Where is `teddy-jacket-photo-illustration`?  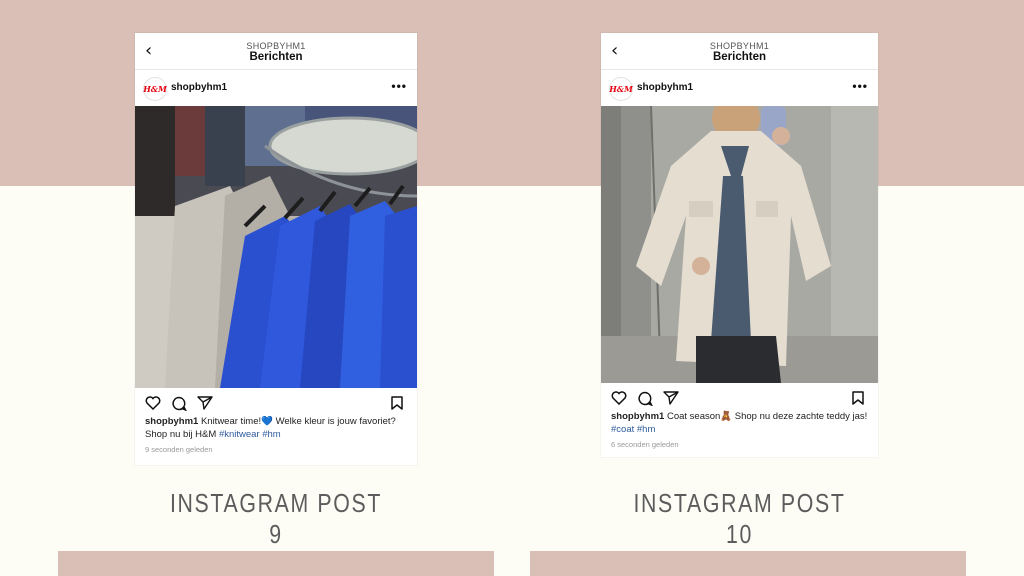 teddy-jacket-photo-illustration is located at coordinates (739, 244).